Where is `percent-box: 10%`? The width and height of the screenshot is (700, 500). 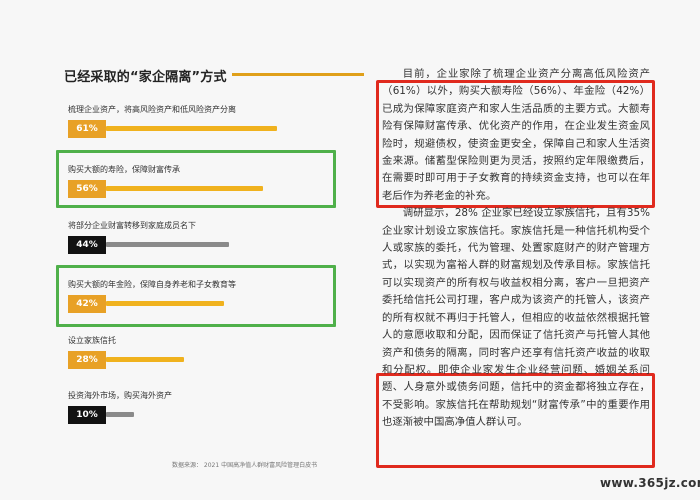 percent-box: 10% is located at coordinates (87, 415).